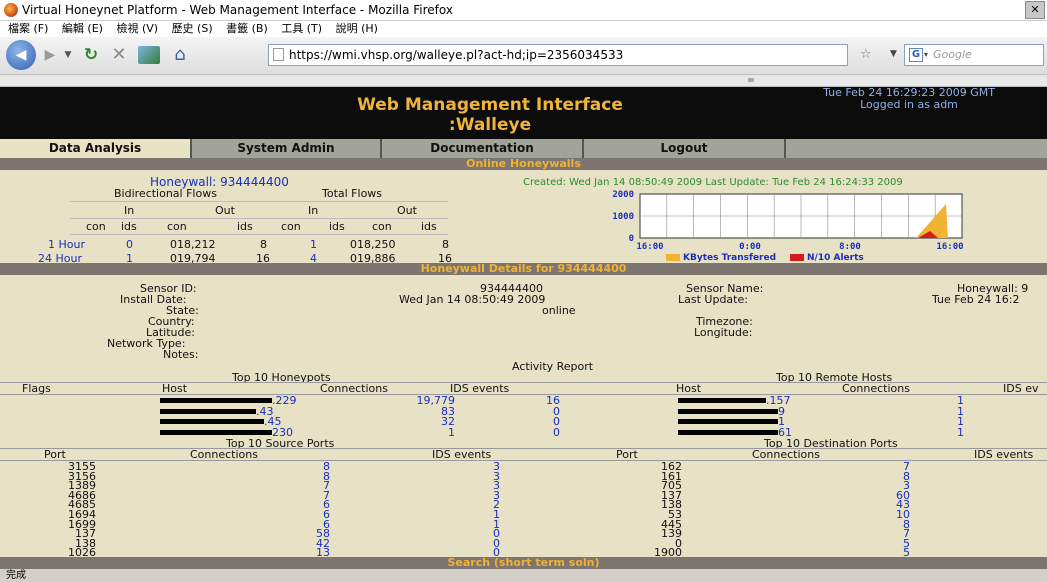 This screenshot has width=1047, height=582. I want to click on menu-view: 檢視 (V), so click(137, 29).